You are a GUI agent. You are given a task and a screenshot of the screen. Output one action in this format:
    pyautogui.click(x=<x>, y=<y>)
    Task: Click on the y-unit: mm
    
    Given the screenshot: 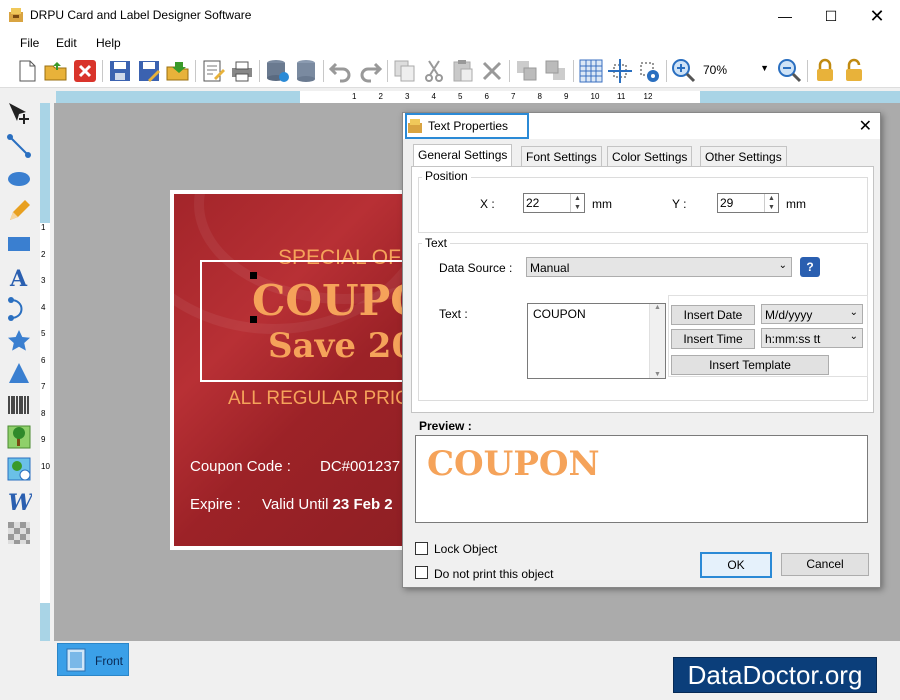 What is the action you would take?
    pyautogui.click(x=796, y=204)
    